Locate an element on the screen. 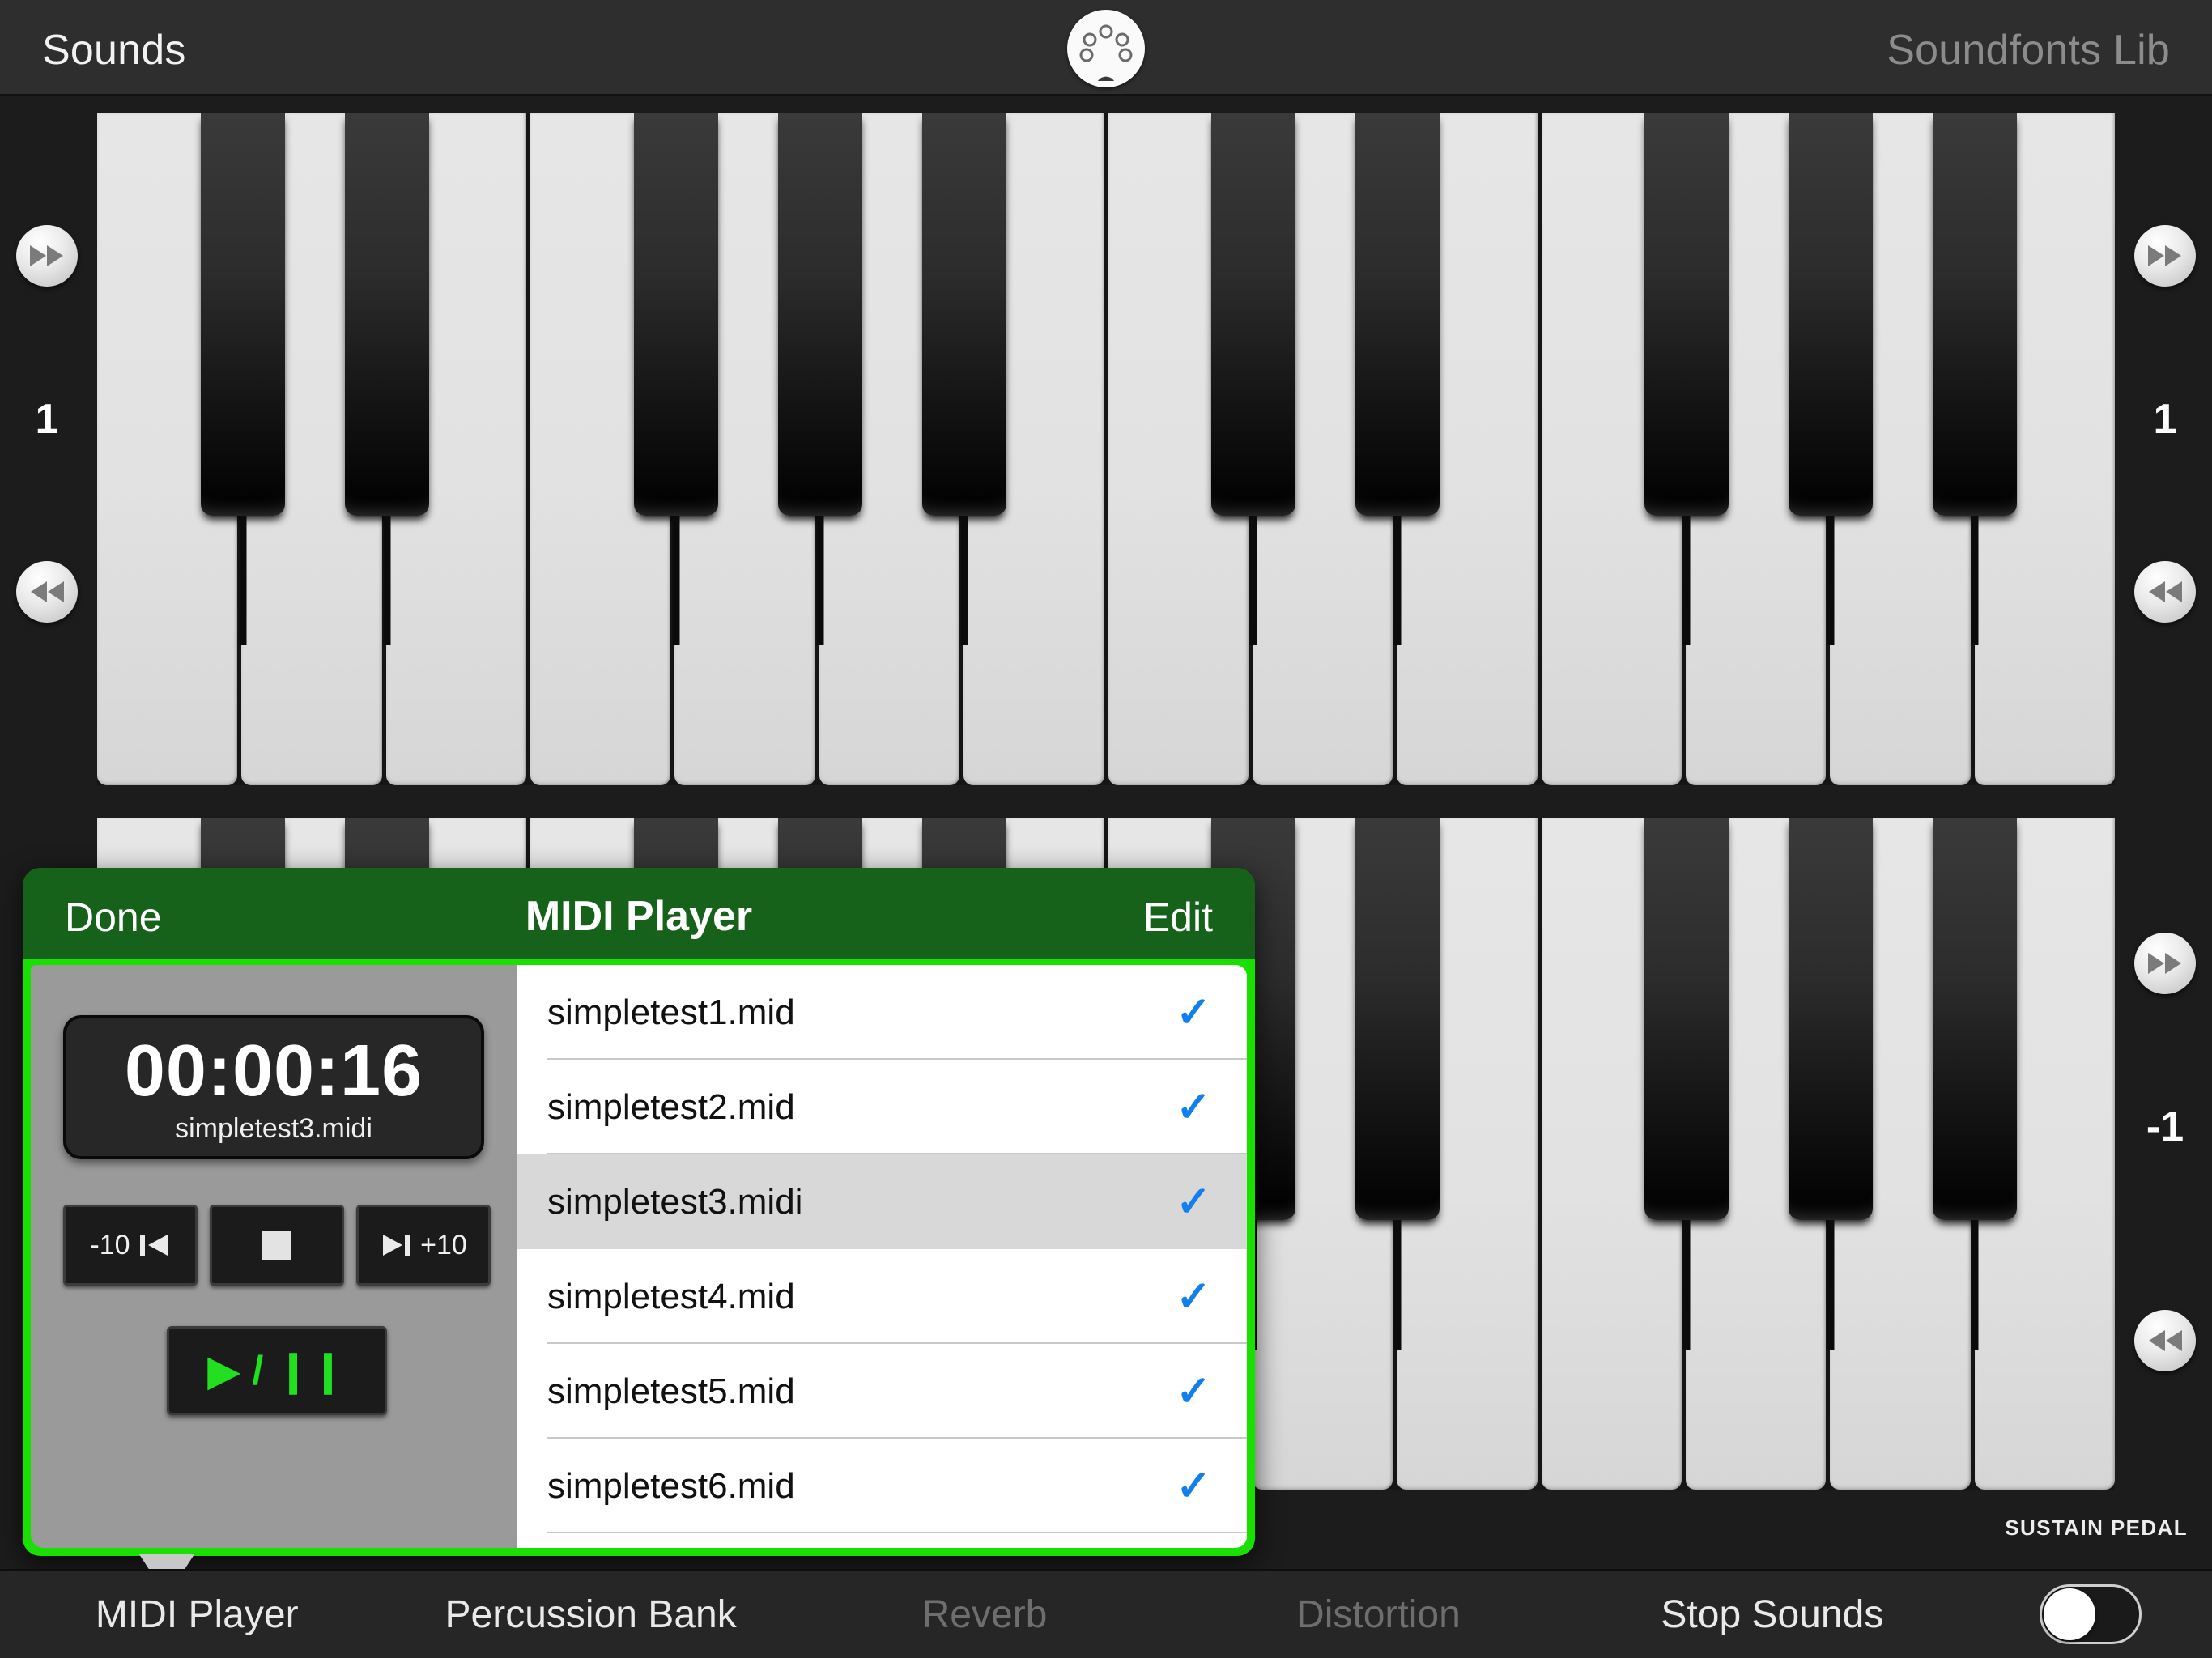  lower-right-octave-up-button is located at coordinates (2165, 963).